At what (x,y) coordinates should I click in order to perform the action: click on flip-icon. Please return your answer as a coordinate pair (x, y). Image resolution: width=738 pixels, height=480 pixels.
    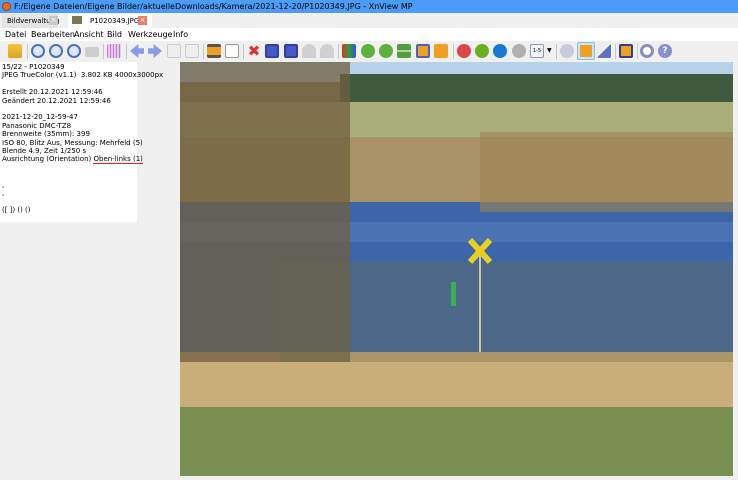
    Looking at the image, I should click on (404, 51).